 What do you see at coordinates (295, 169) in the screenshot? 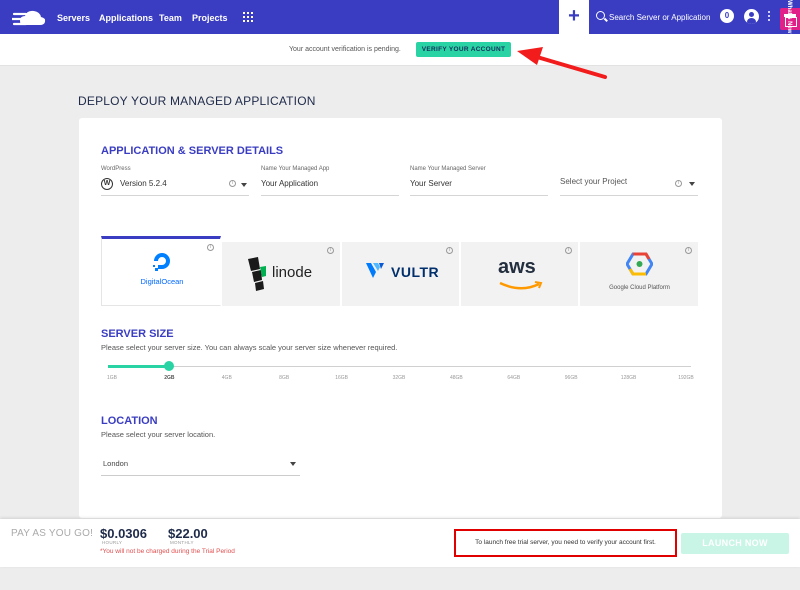
I see `app-name-label: Name Your Managed App` at bounding box center [295, 169].